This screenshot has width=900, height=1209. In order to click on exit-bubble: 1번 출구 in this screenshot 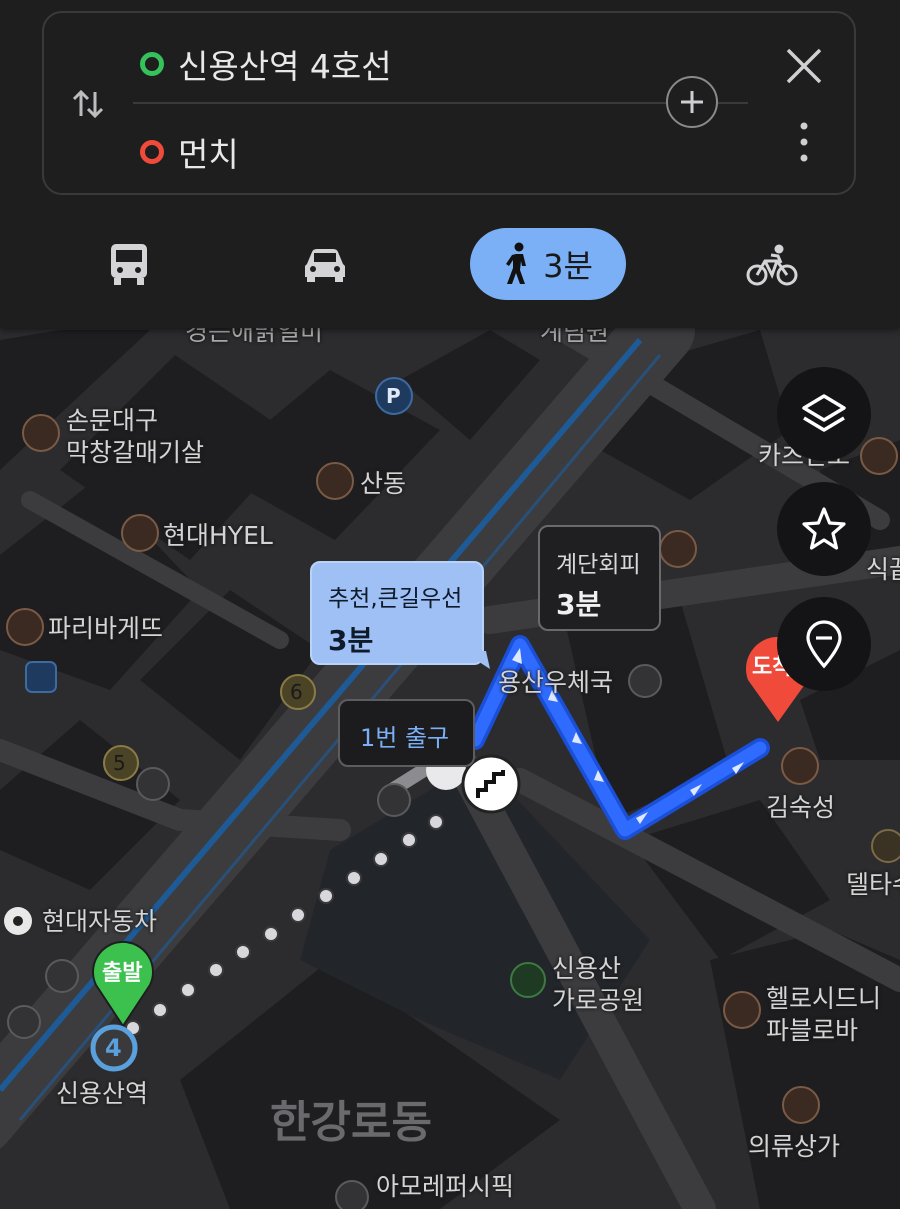, I will do `click(406, 733)`.